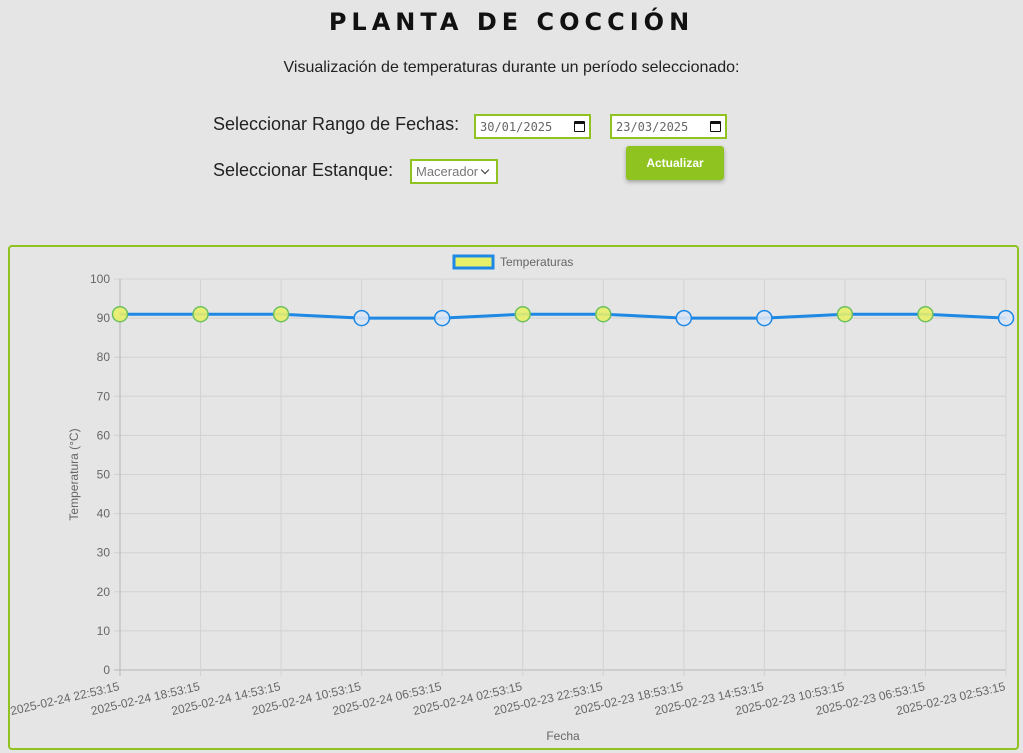 Image resolution: width=1023 pixels, height=753 pixels. I want to click on tank-select: Macerador, so click(454, 171).